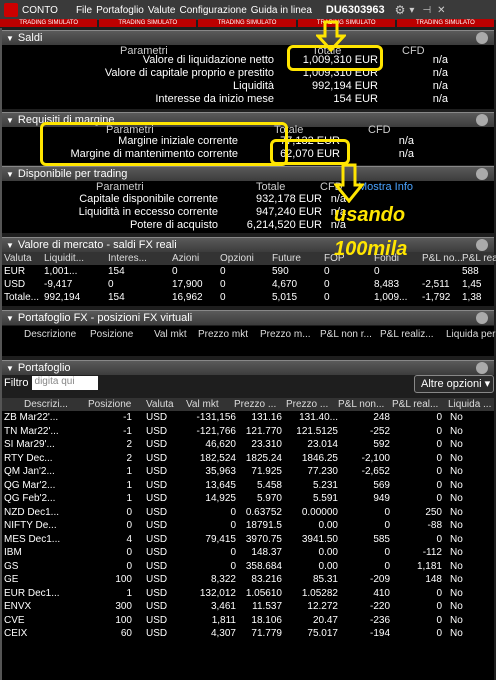 The width and height of the screenshot is (496, 680). I want to click on gear-icon: ⚙, so click(400, 10).